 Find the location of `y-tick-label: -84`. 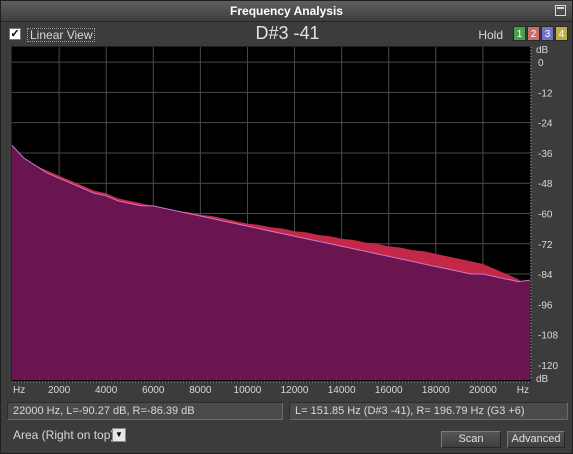

y-tick-label: -84 is located at coordinates (545, 275).